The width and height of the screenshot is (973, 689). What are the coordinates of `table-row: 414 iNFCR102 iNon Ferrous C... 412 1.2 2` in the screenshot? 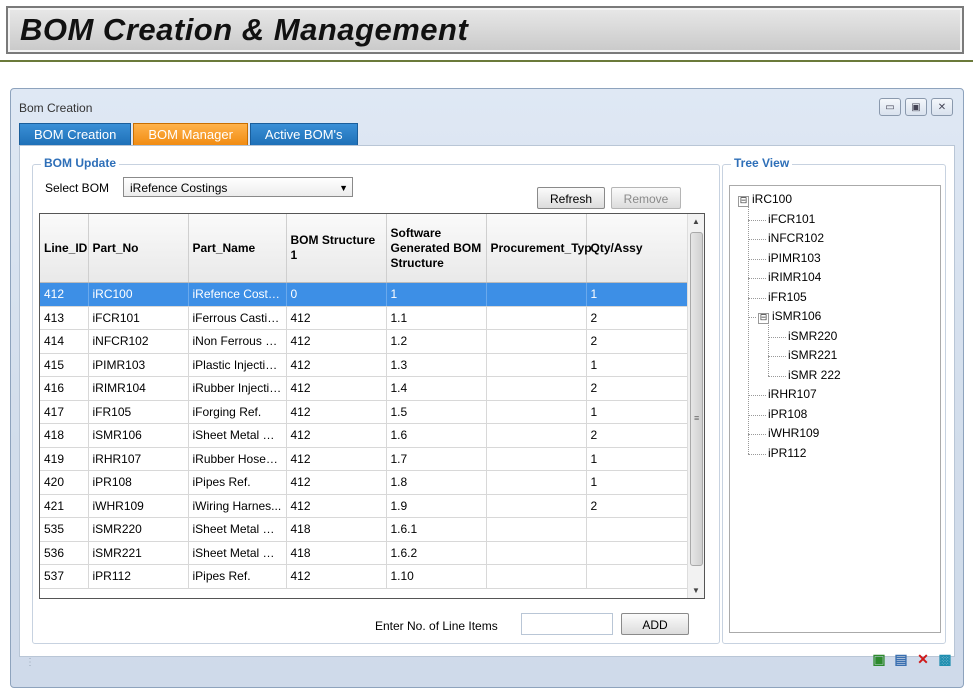 It's located at (364, 341).